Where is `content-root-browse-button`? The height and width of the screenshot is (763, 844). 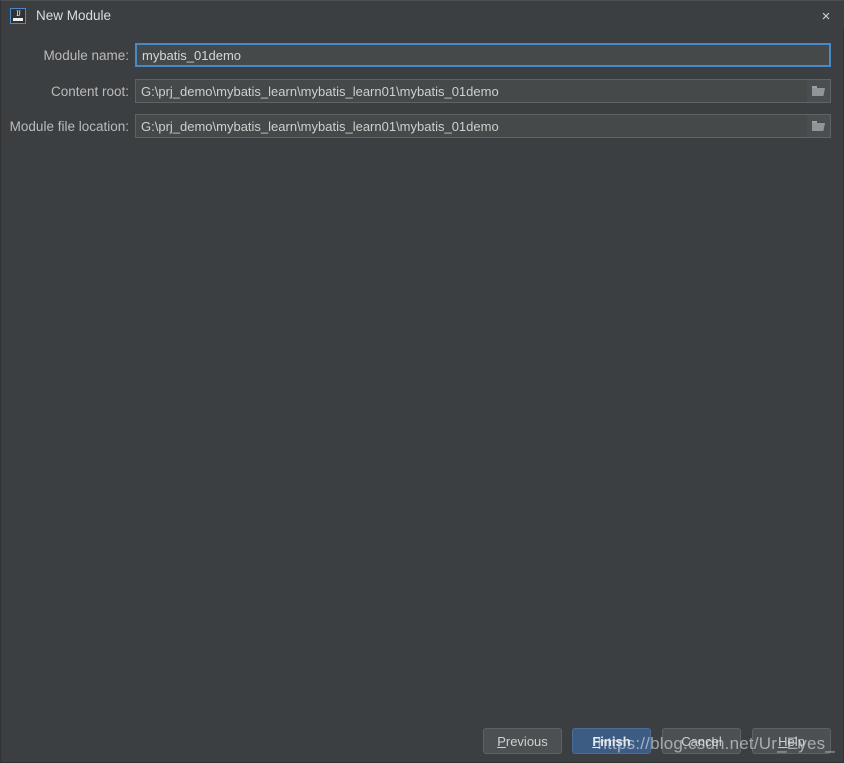
content-root-browse-button is located at coordinates (819, 91).